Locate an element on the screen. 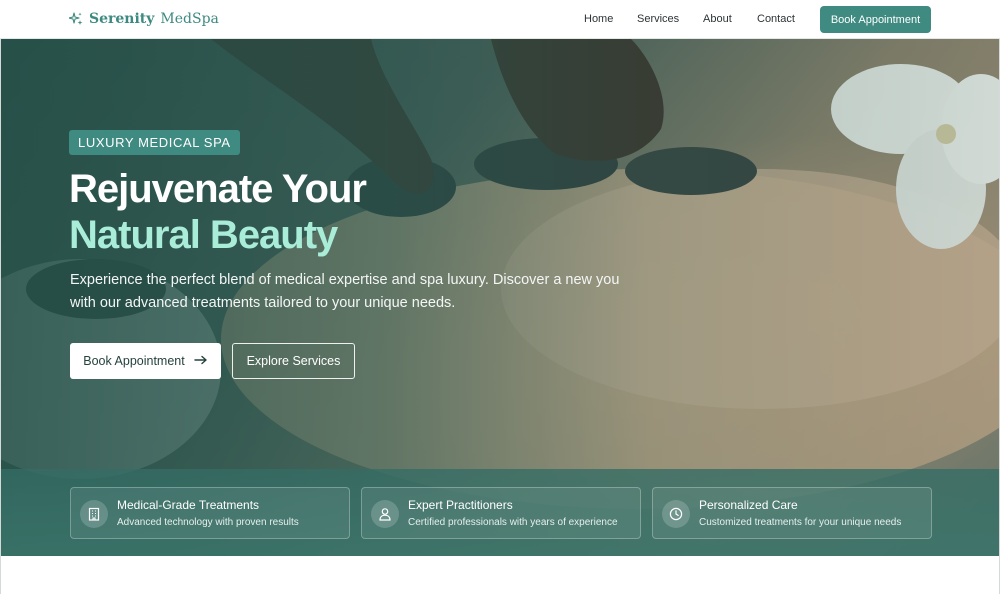 This screenshot has width=1000, height=594. brand-logo: Serenity MedSpa is located at coordinates (144, 19).